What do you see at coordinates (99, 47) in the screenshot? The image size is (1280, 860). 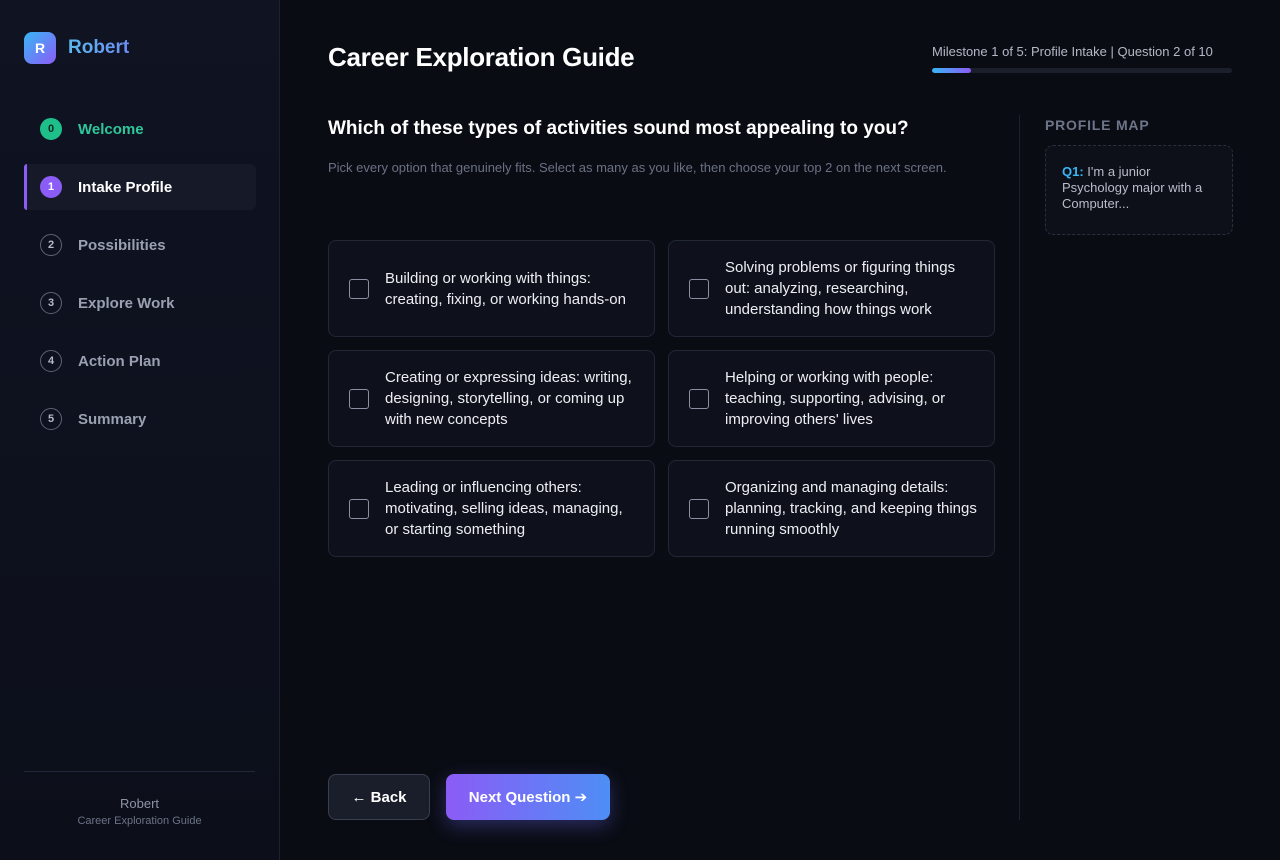 I see `brand-name: Robert` at bounding box center [99, 47].